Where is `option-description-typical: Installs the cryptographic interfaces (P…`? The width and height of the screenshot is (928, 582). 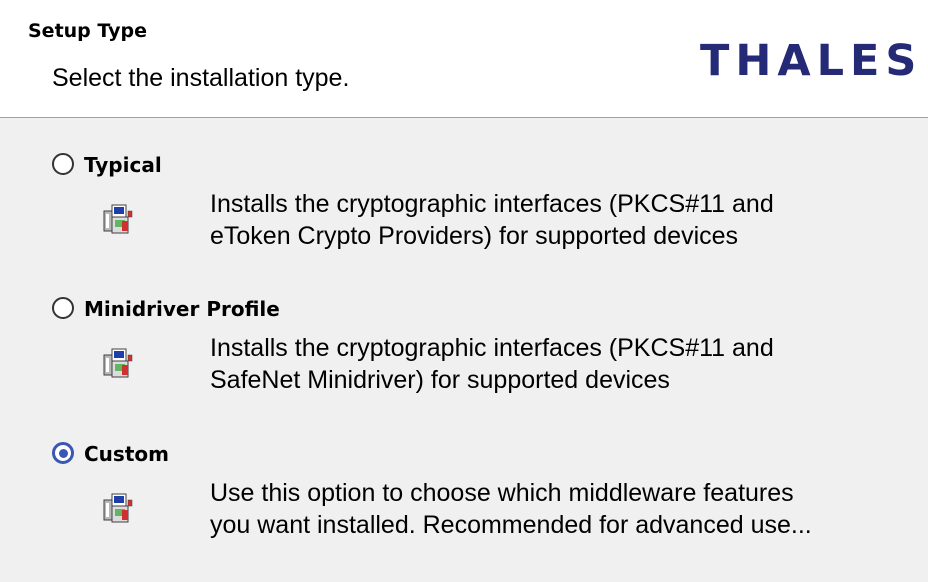
option-description-typical: Installs the cryptographic interfaces (P… is located at coordinates (560, 220).